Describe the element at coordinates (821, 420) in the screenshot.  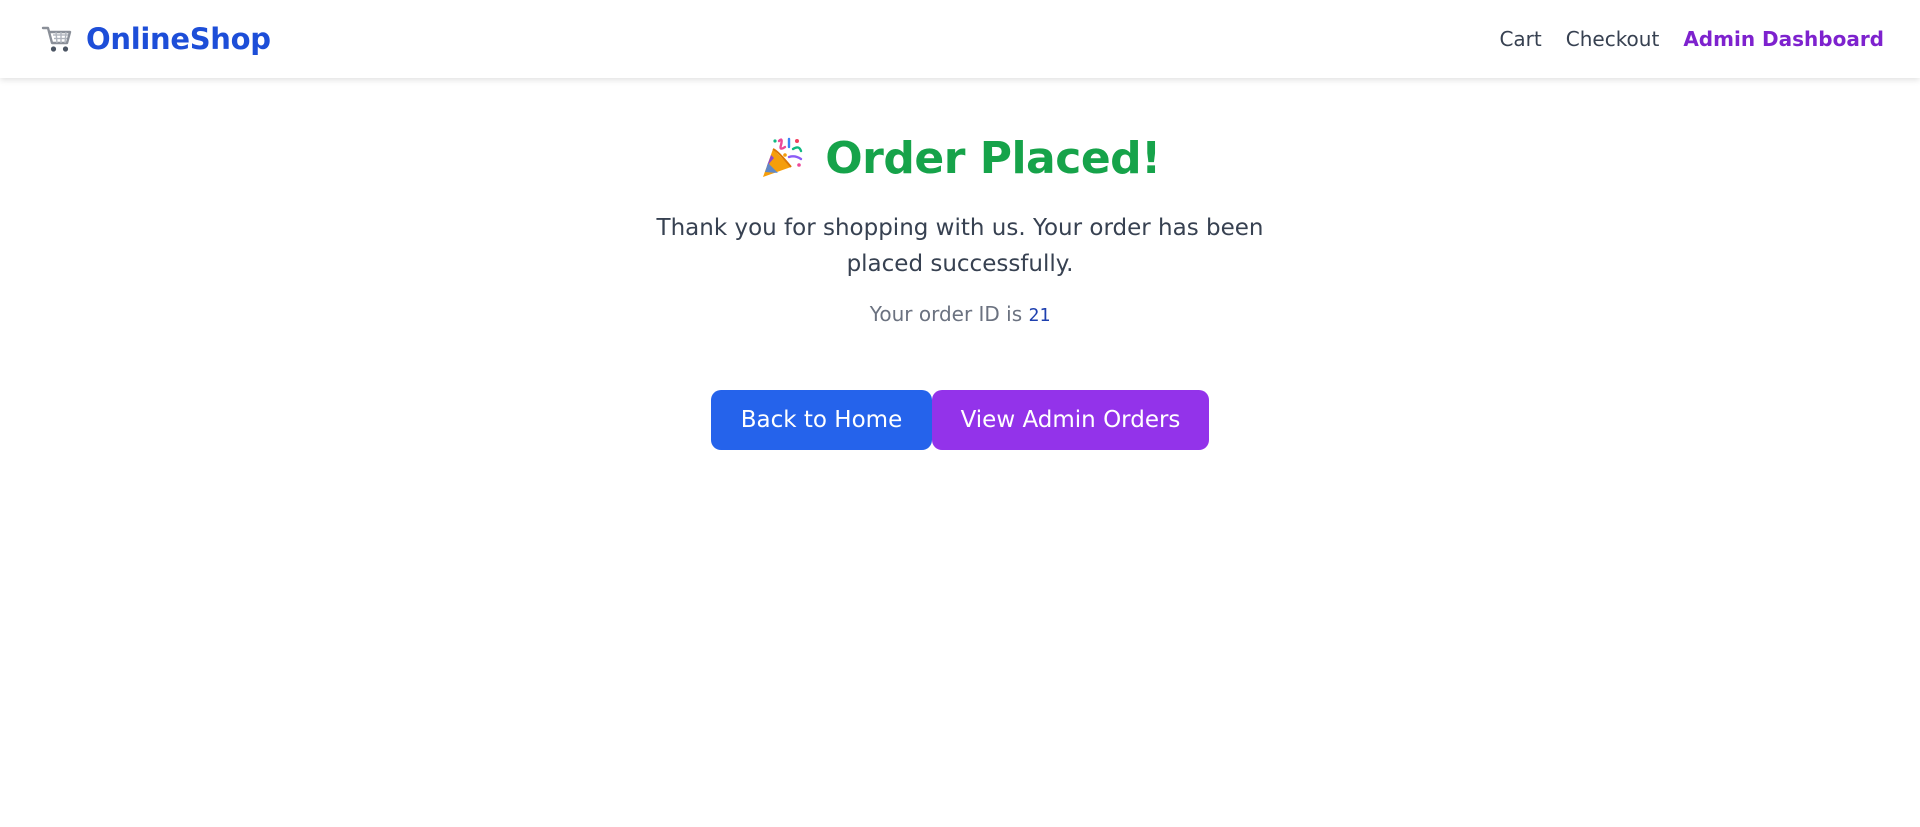
I see `back-to-home-button: Back to Home` at that location.